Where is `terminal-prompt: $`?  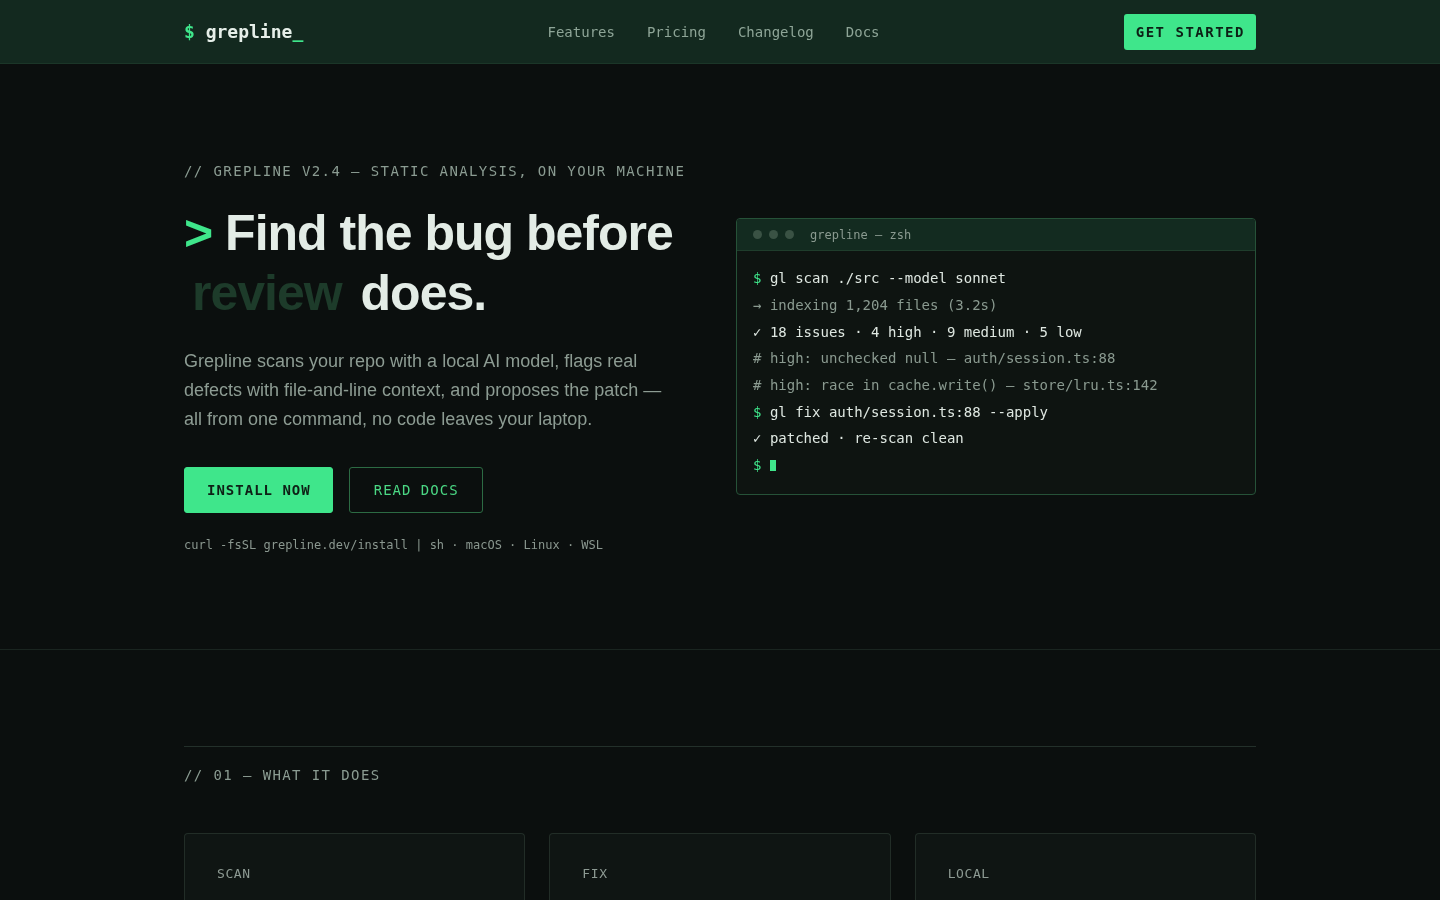 terminal-prompt: $ is located at coordinates (757, 465).